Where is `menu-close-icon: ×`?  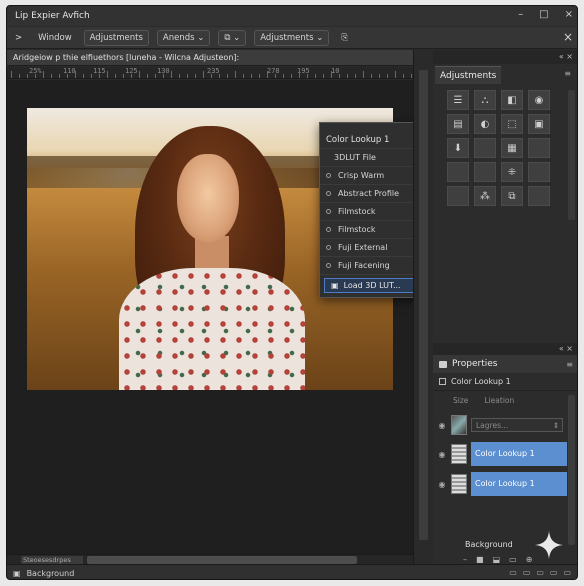
menu-close-icon: × is located at coordinates (568, 37).